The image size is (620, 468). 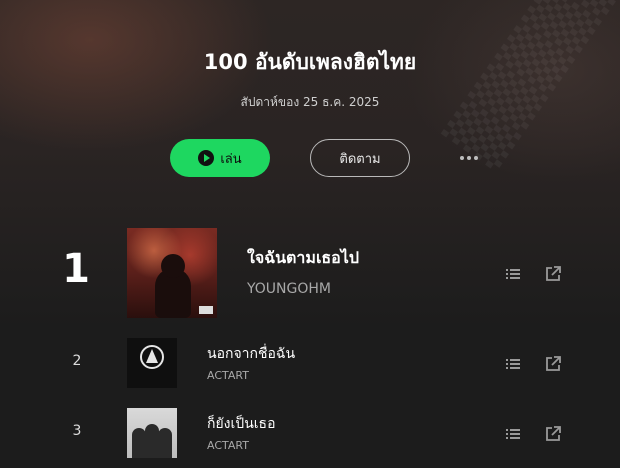 What do you see at coordinates (241, 424) in the screenshot?
I see `track-title: ก็ยังเป็นเธอ` at bounding box center [241, 424].